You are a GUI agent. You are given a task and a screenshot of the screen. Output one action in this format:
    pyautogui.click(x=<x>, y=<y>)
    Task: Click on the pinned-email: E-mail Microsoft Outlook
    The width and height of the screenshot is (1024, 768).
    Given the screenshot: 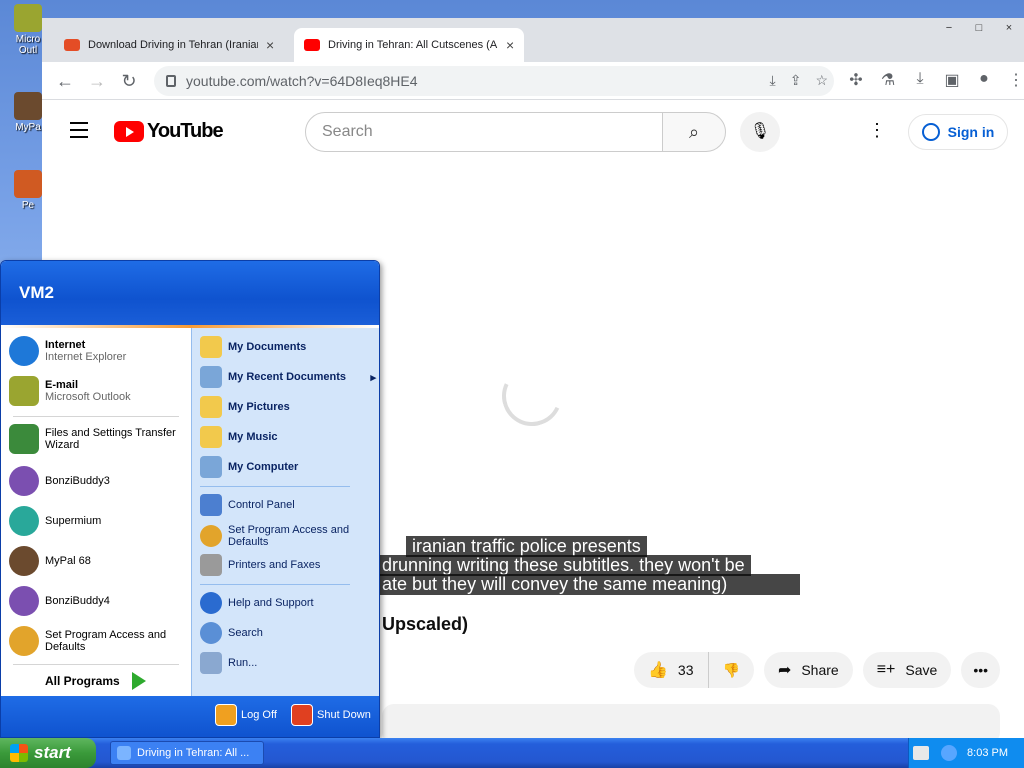 What is the action you would take?
    pyautogui.click(x=70, y=391)
    